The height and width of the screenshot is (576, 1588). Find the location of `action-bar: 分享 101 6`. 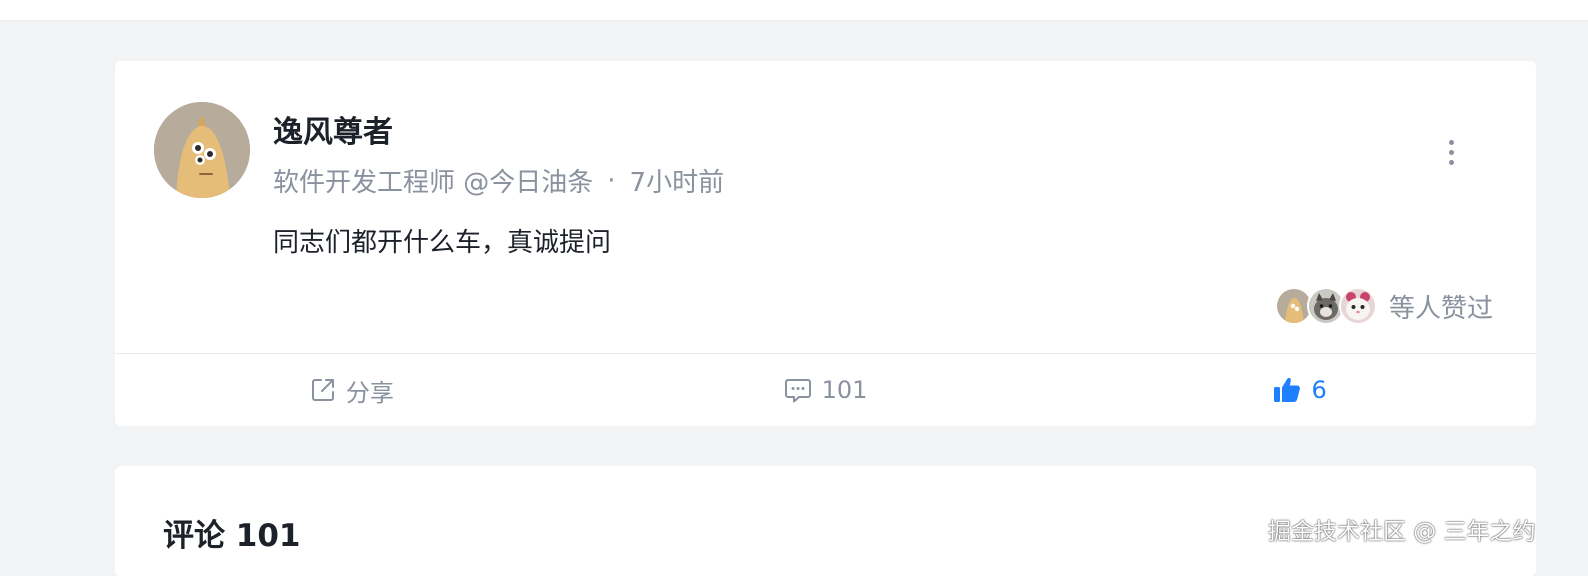

action-bar: 分享 101 6 is located at coordinates (825, 390).